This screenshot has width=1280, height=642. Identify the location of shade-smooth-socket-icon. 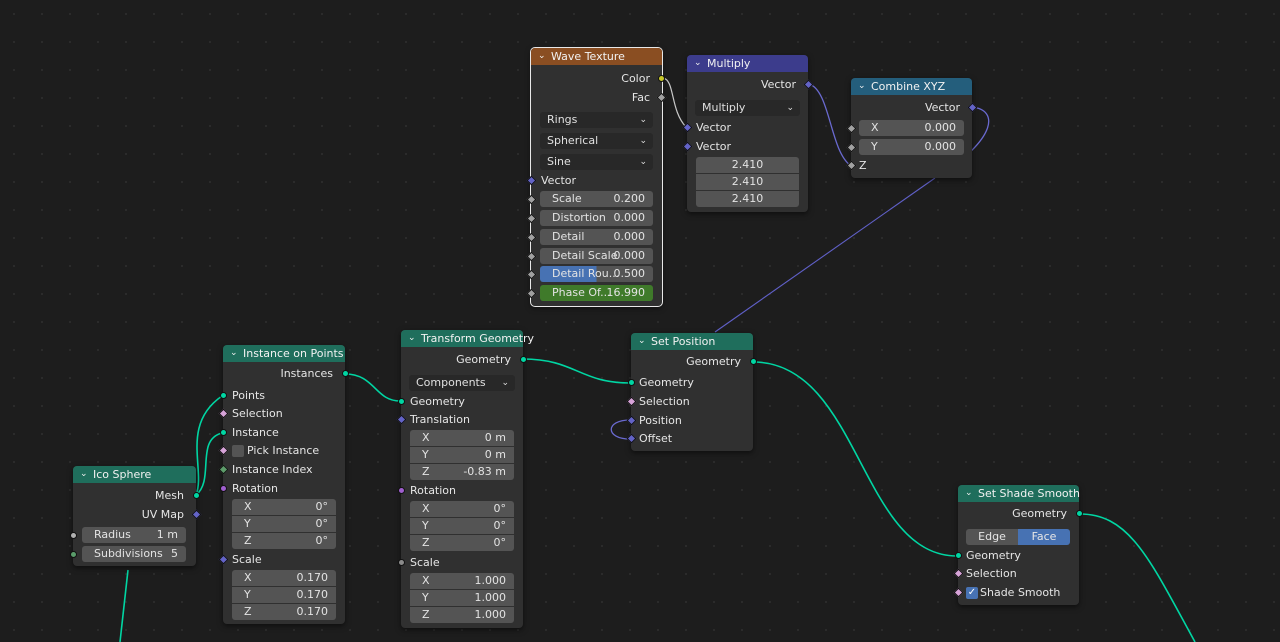
(958, 592).